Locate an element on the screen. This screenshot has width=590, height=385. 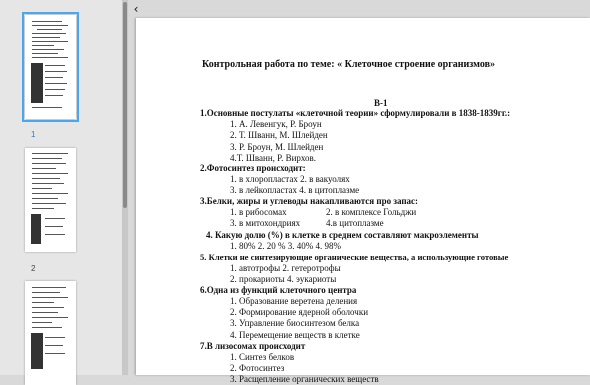
collapse-sidebar-icon: ‹ is located at coordinates (136, 9).